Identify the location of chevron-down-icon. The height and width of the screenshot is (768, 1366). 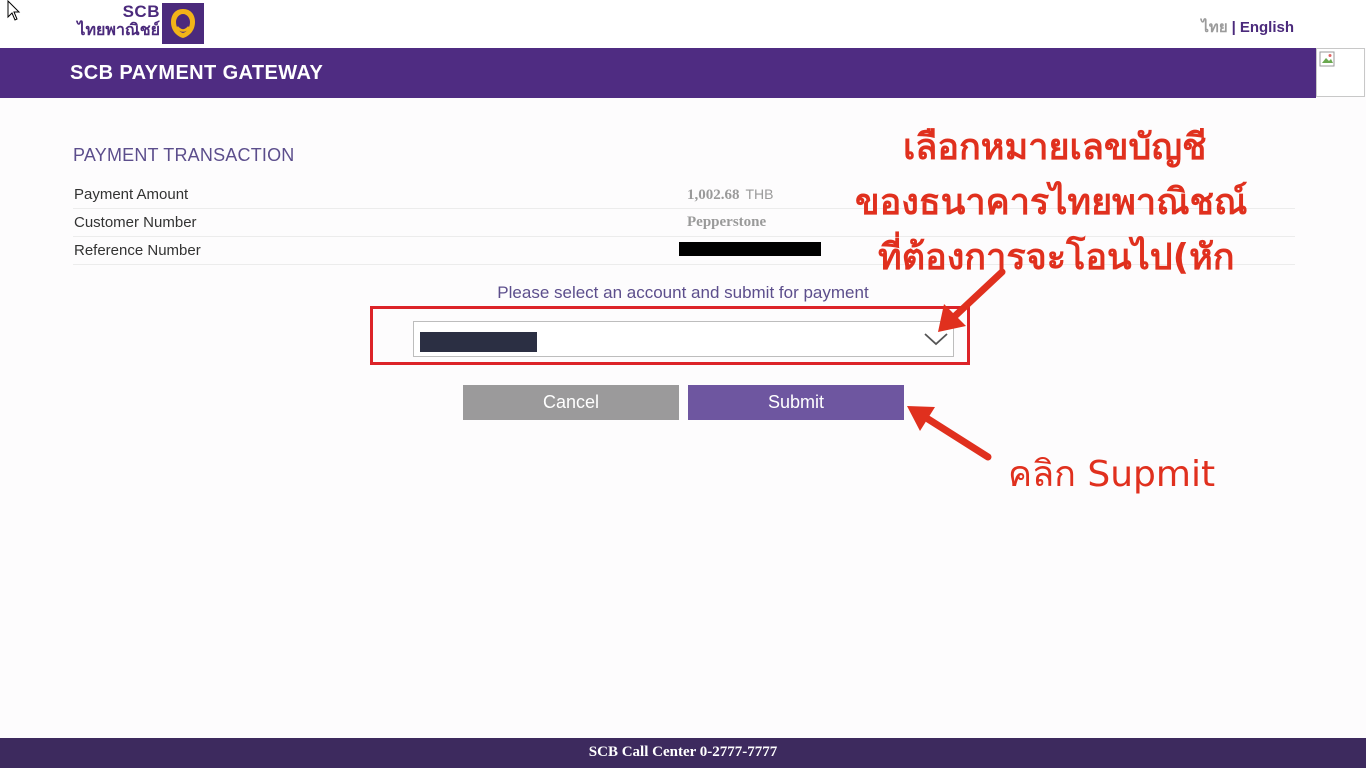
(936, 339).